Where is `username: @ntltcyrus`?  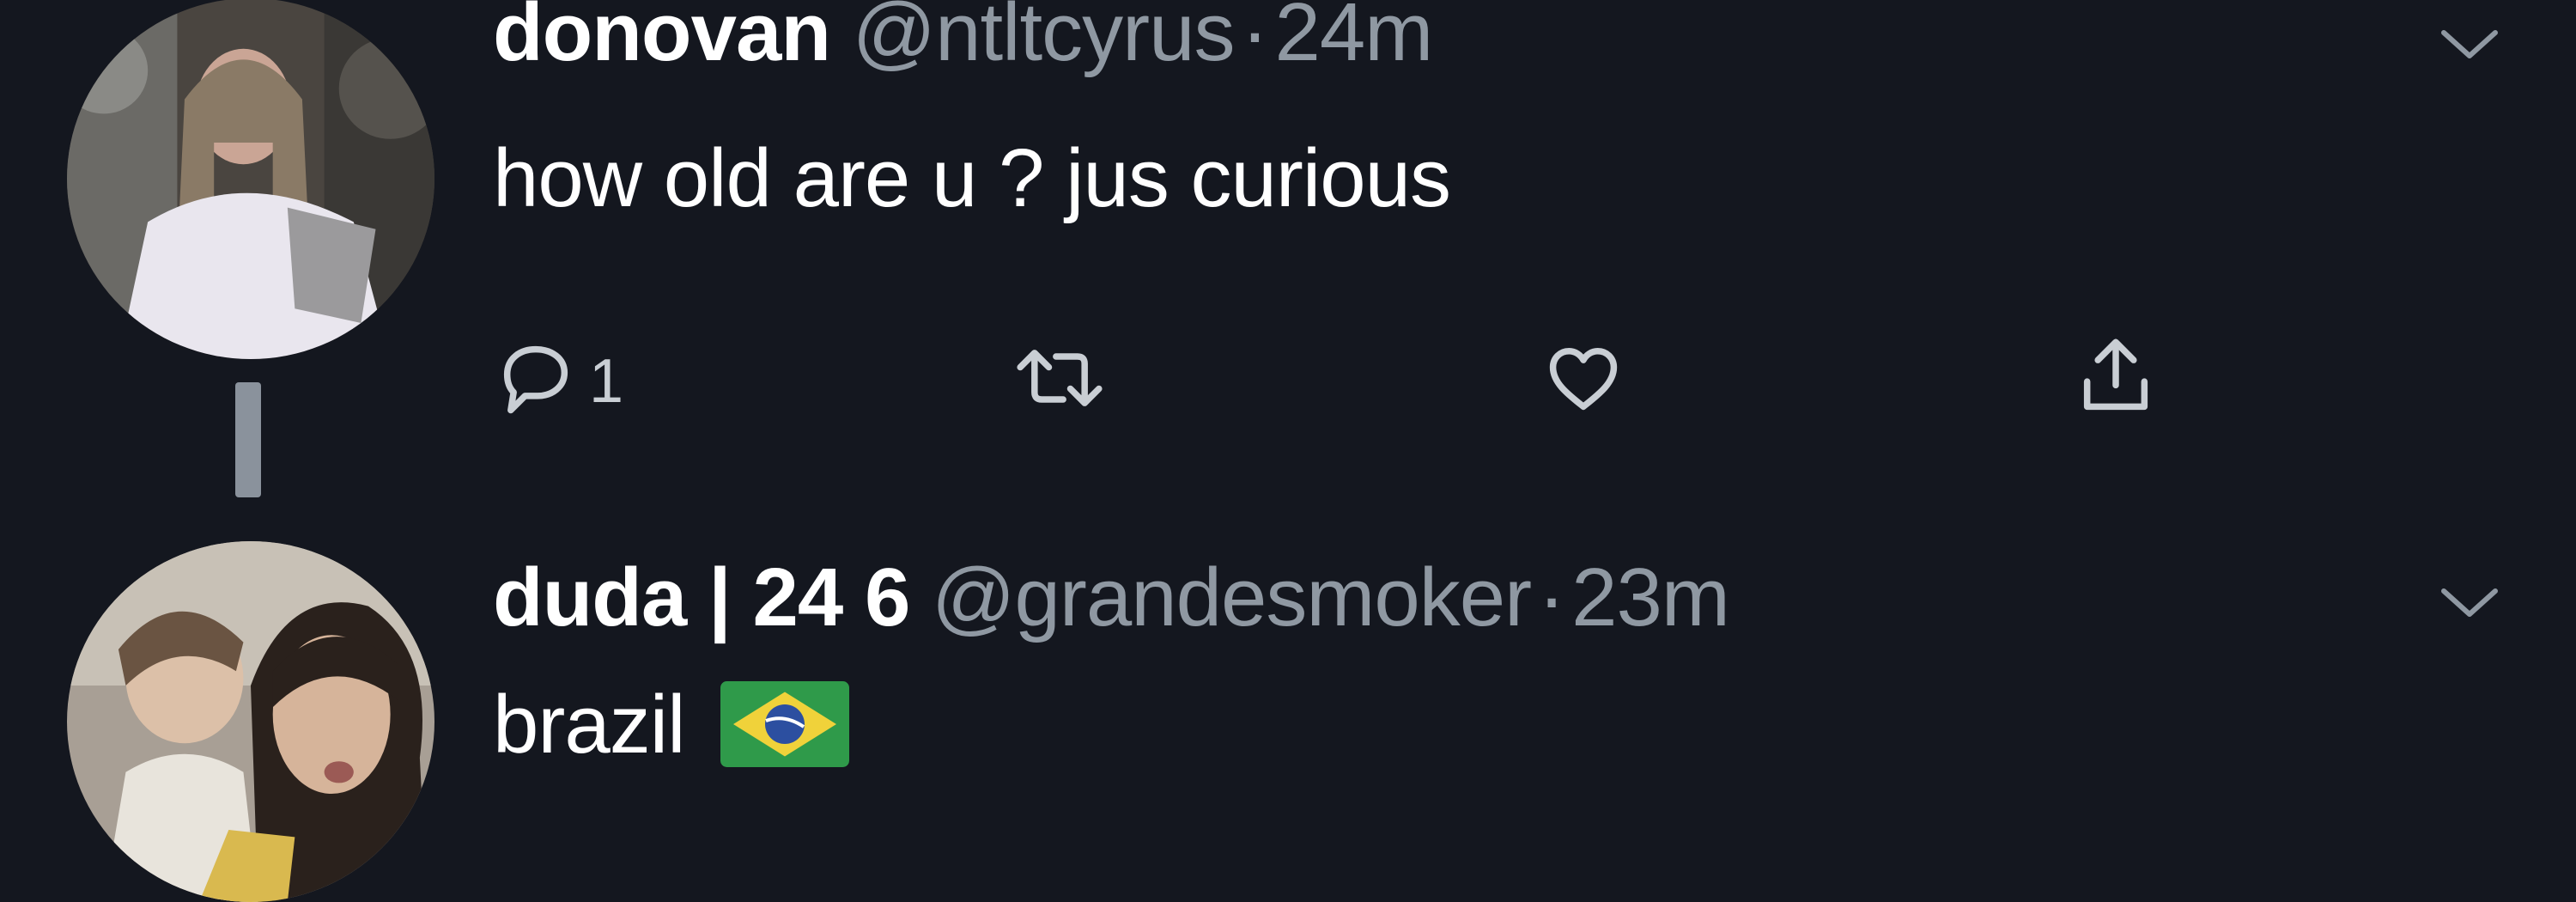 username: @ntltcyrus is located at coordinates (1045, 39).